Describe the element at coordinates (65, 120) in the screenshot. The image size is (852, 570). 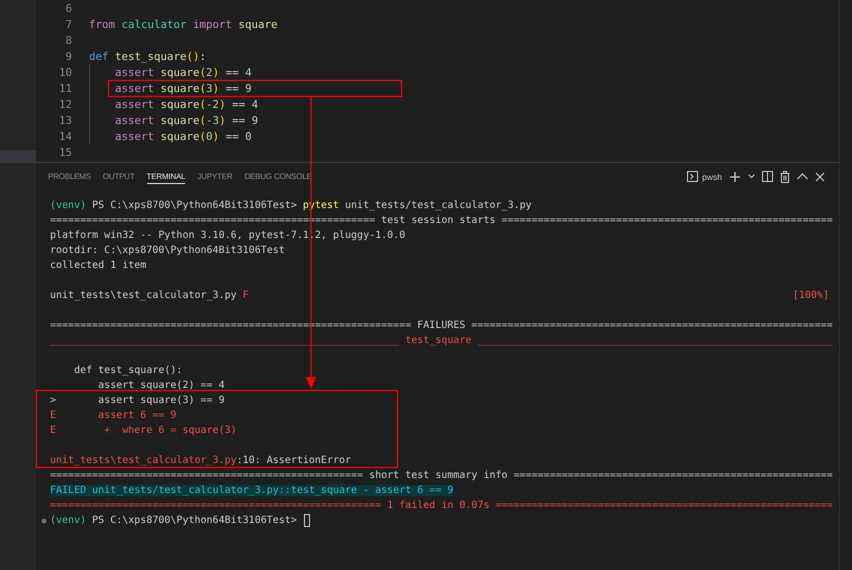
I see `line-number: 13` at that location.